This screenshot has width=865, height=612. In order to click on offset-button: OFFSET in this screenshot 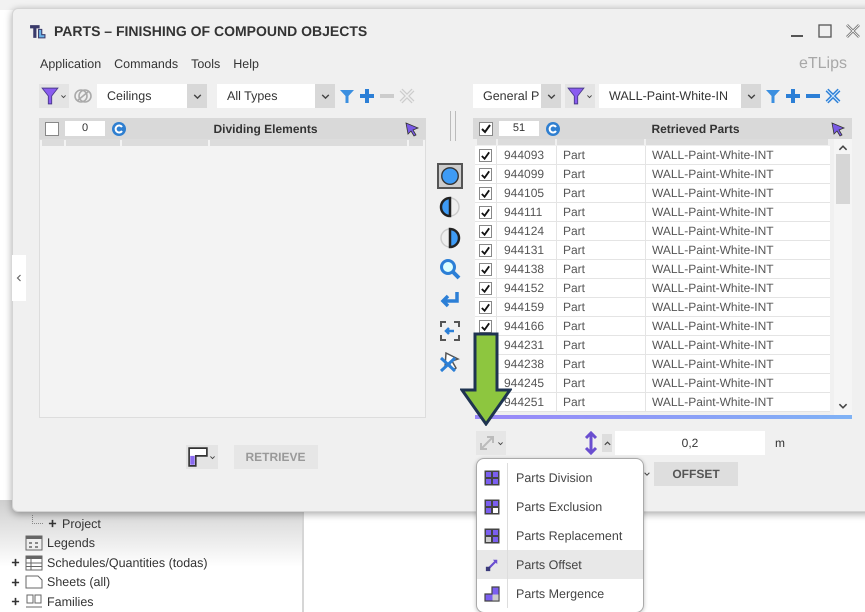, I will do `click(696, 474)`.